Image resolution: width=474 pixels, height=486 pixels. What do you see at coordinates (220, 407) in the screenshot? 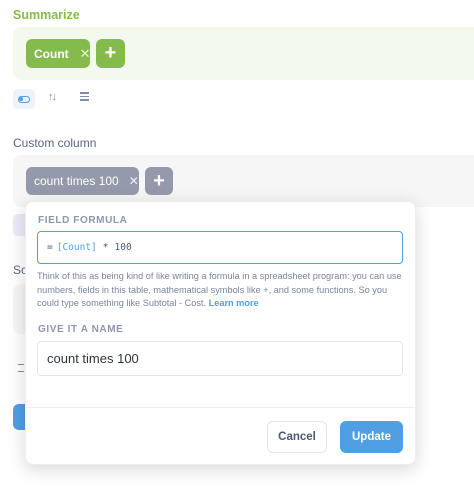
I see `popover-divider` at bounding box center [220, 407].